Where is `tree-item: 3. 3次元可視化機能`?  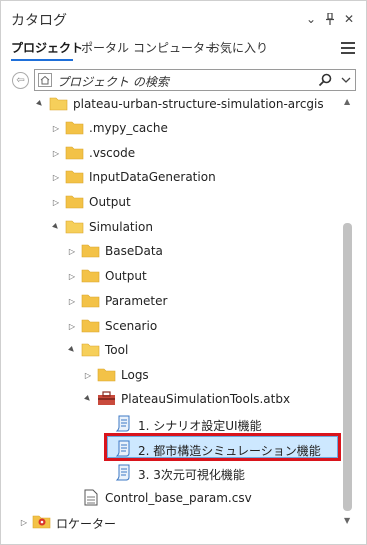 tree-item: 3. 3次元可視化機能 is located at coordinates (171, 473).